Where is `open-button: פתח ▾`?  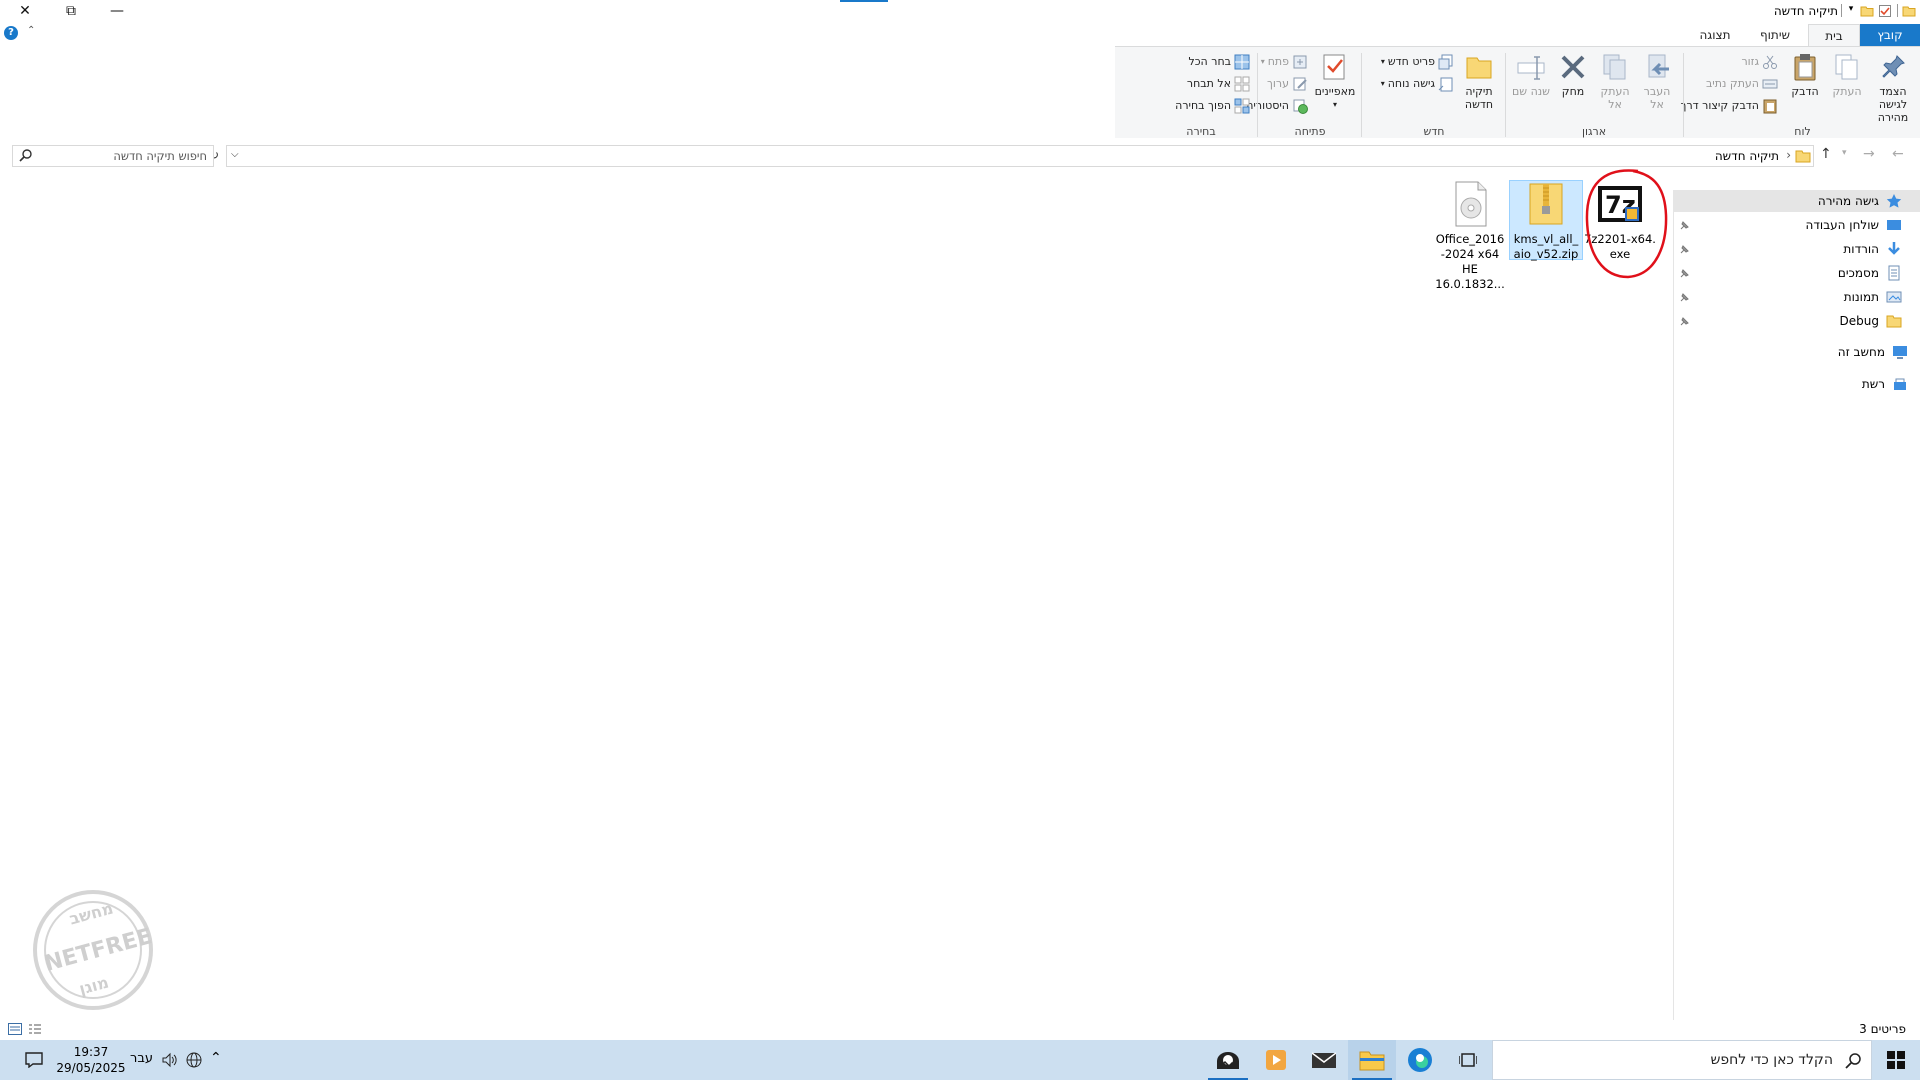
open-button: פתח ▾ is located at coordinates (1284, 62).